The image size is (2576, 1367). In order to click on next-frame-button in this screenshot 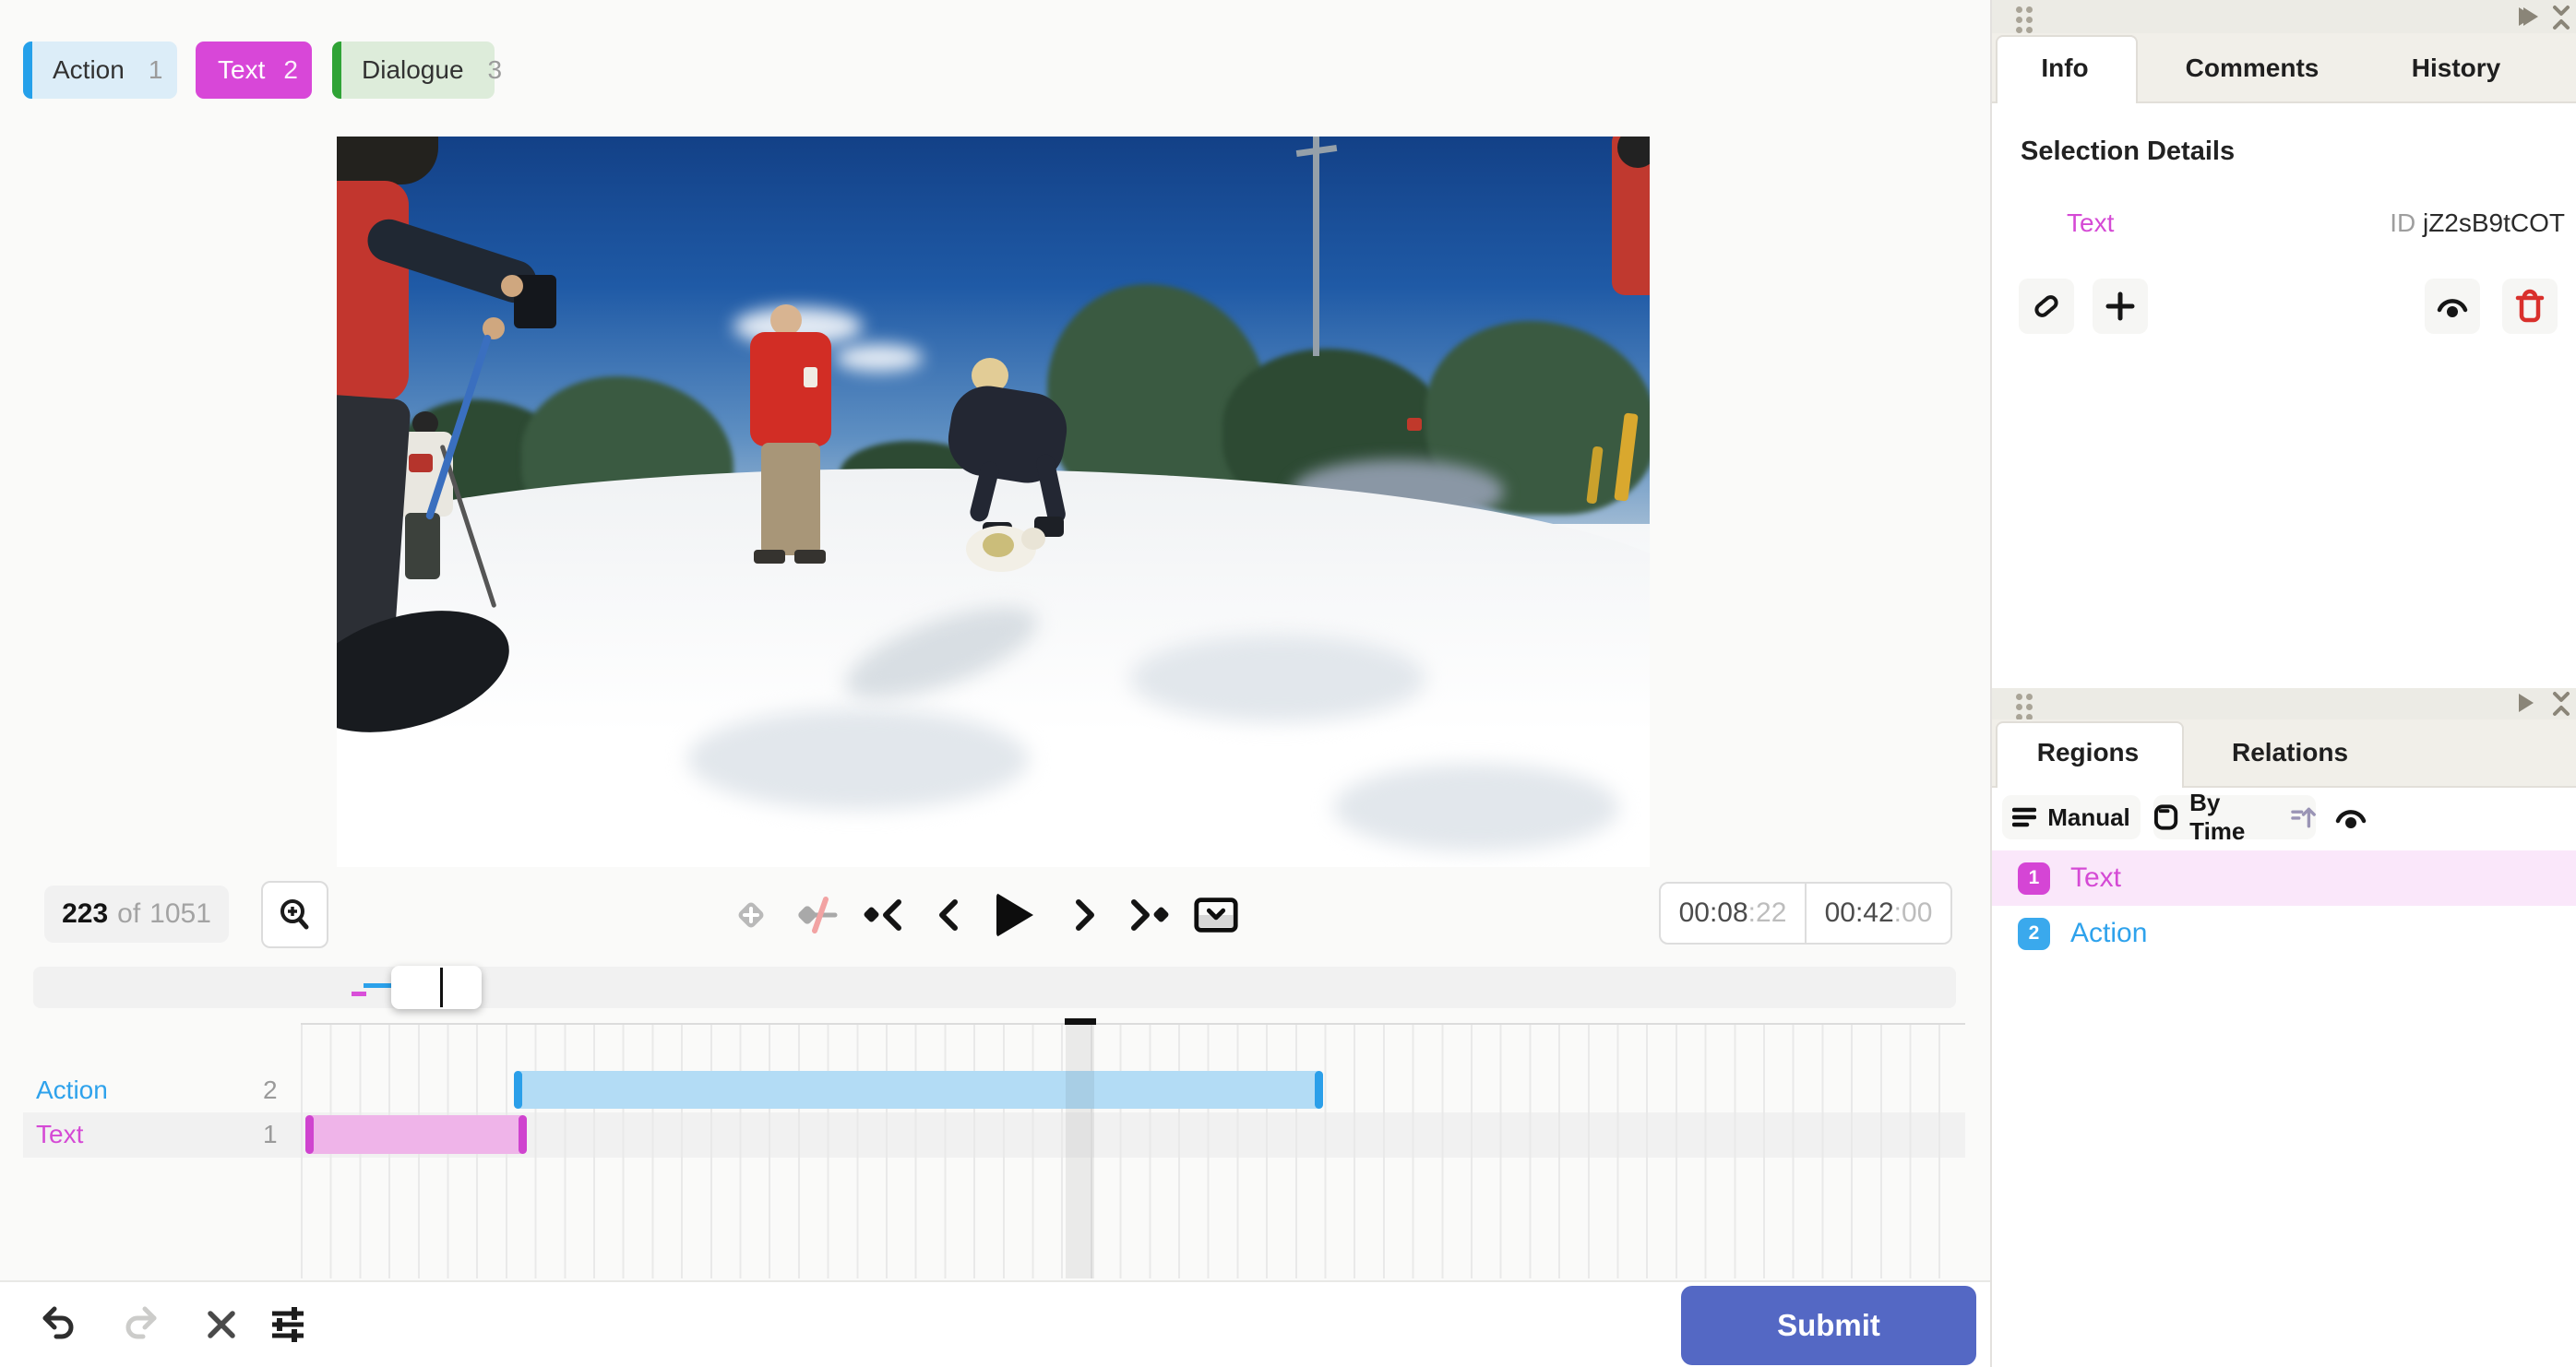, I will do `click(1084, 915)`.